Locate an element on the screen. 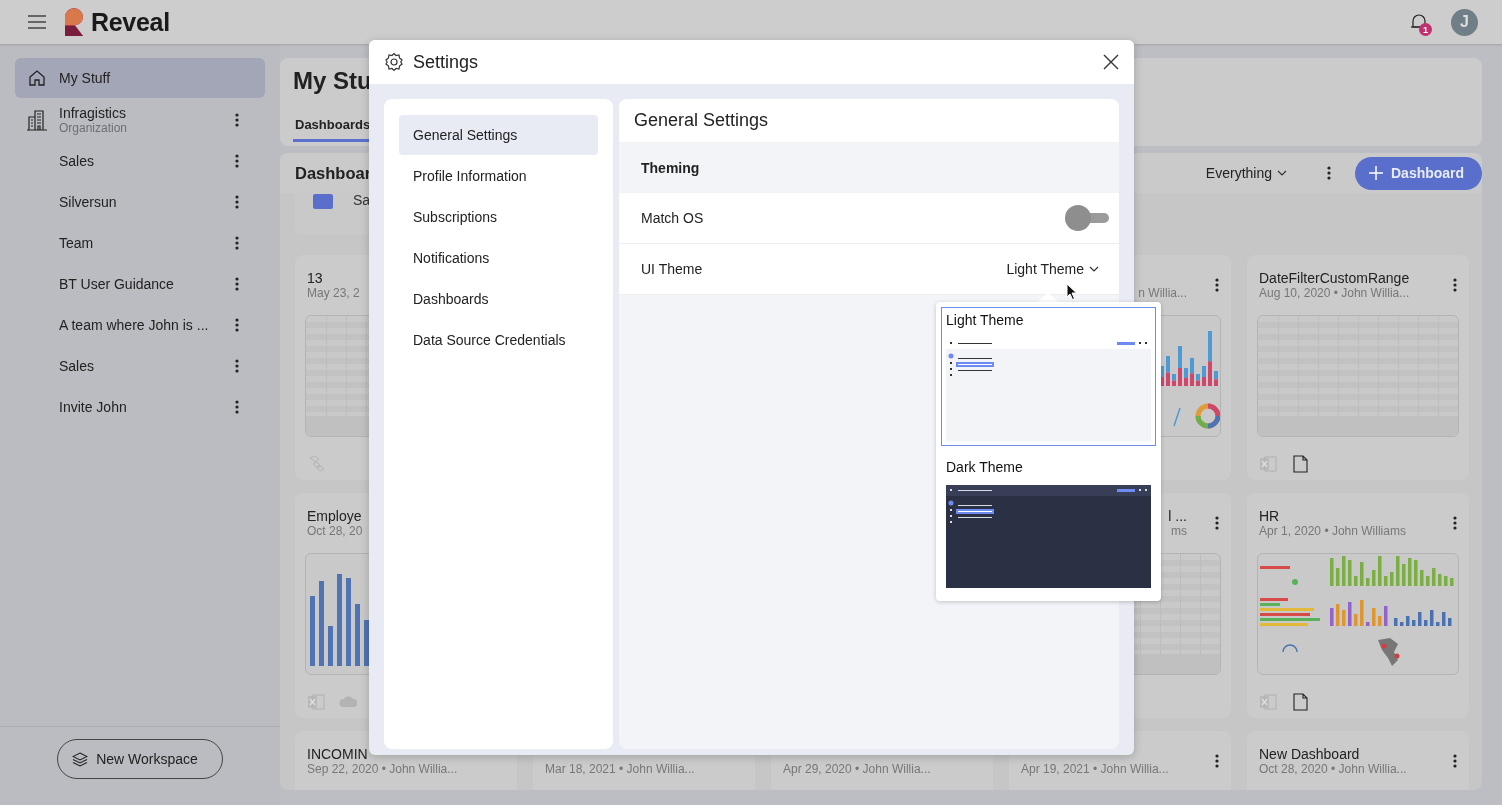  dialog-title: Settings is located at coordinates (446, 62).